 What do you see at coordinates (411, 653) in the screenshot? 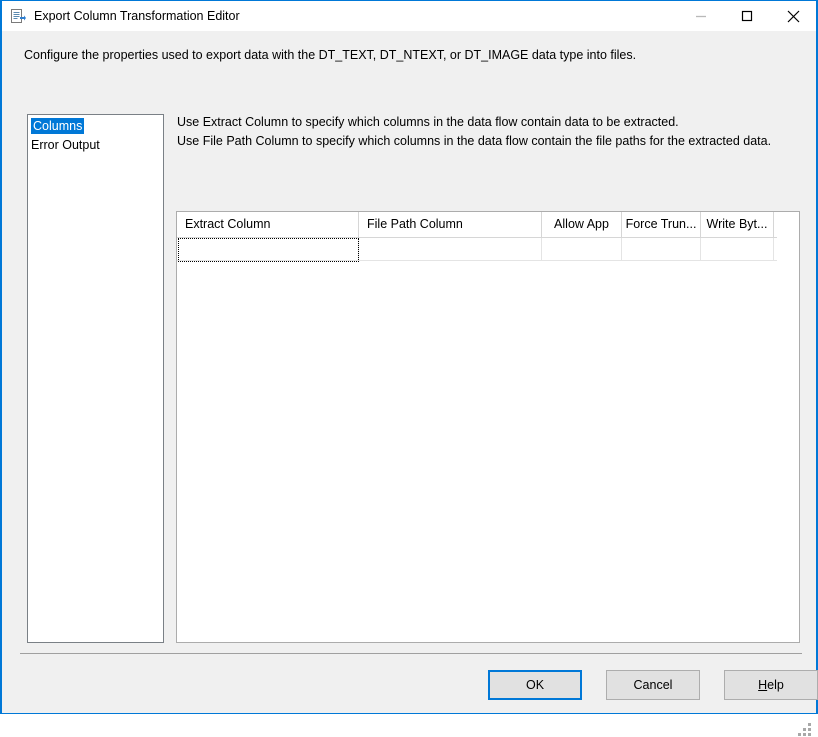
I see `footer-separator` at bounding box center [411, 653].